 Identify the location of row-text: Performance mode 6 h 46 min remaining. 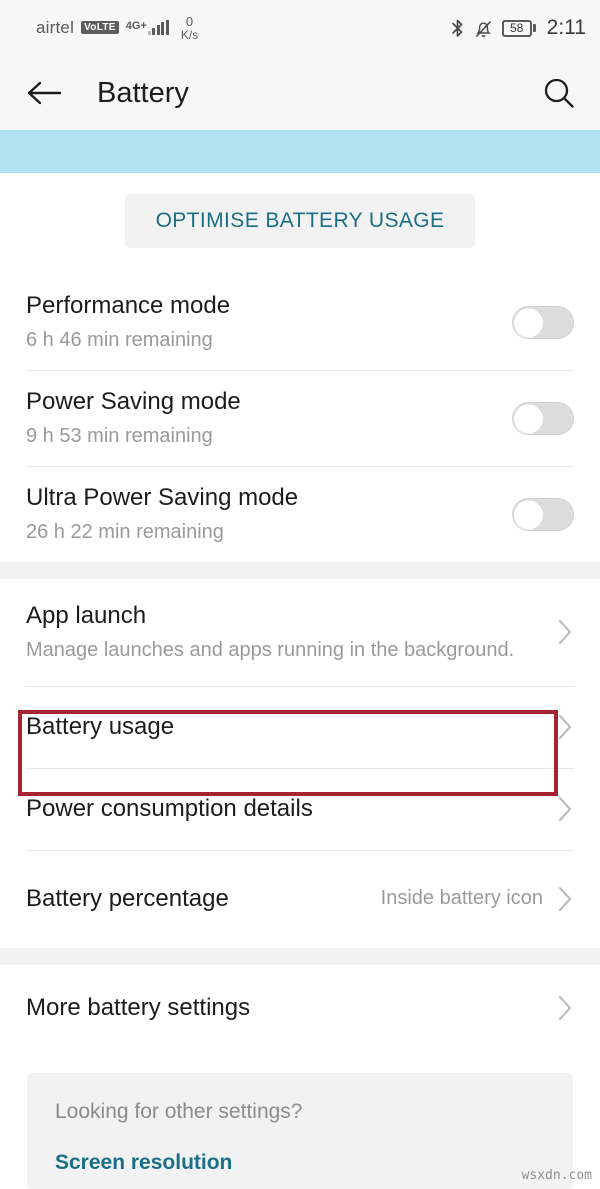
(261, 322).